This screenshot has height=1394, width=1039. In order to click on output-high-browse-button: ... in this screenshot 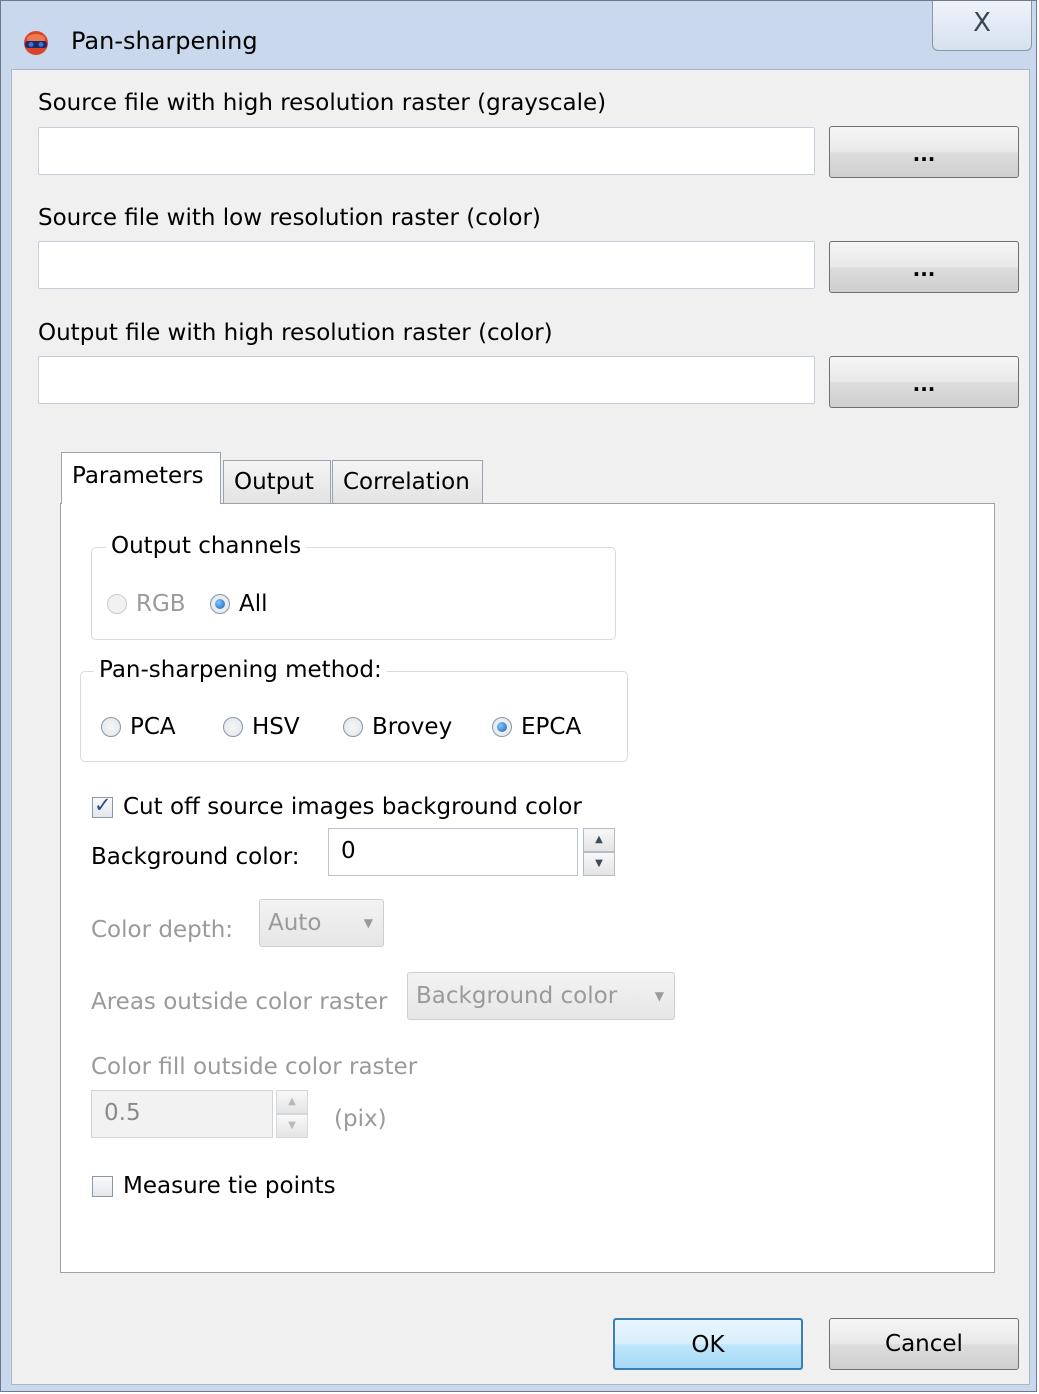, I will do `click(924, 382)`.